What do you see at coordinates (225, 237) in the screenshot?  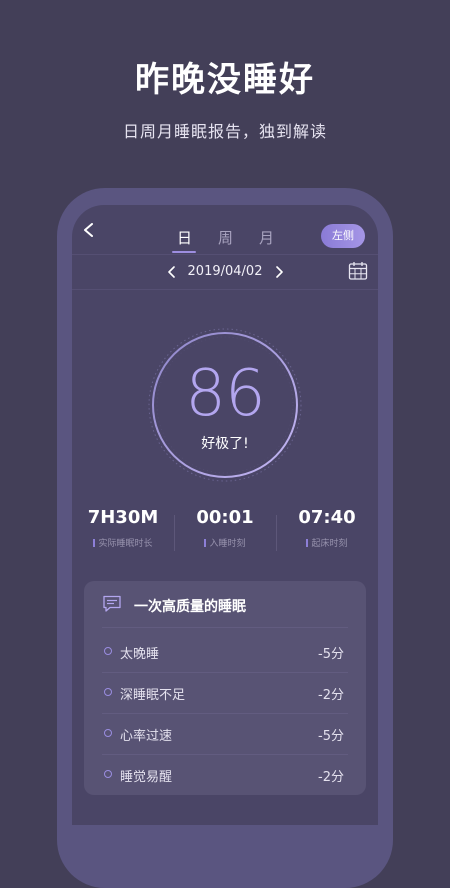 I see `tab-week: 周` at bounding box center [225, 237].